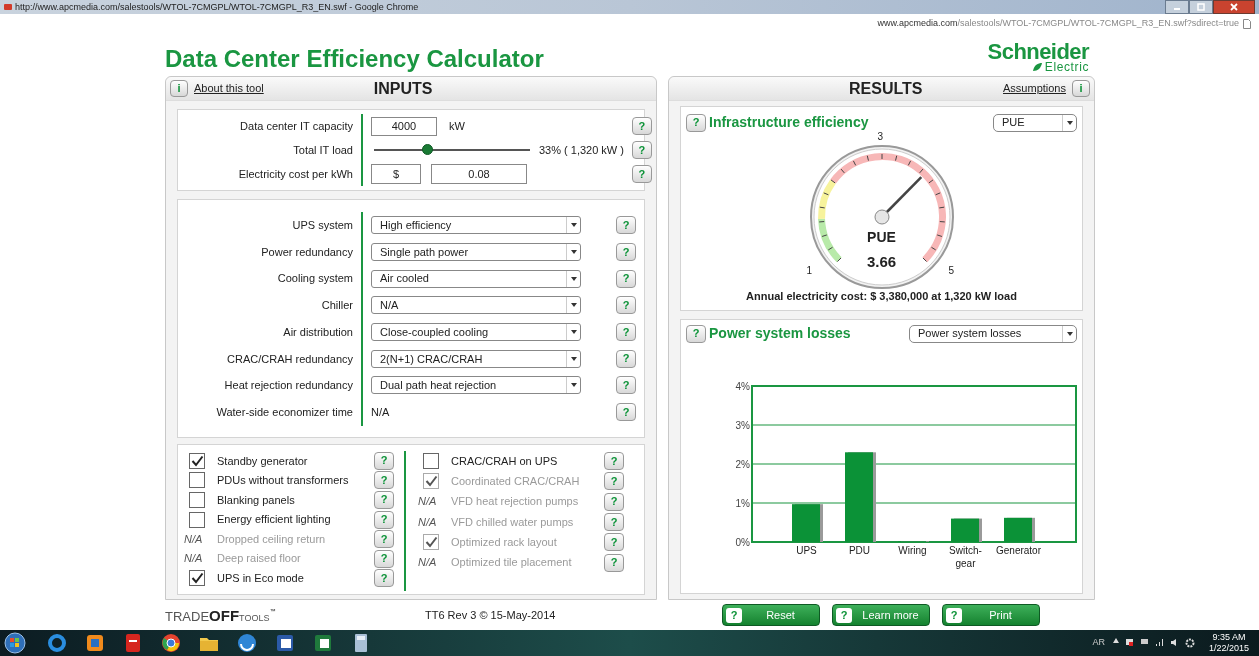 Image resolution: width=1259 pixels, height=656 pixels. I want to click on dropdown: PUE, so click(1035, 122).